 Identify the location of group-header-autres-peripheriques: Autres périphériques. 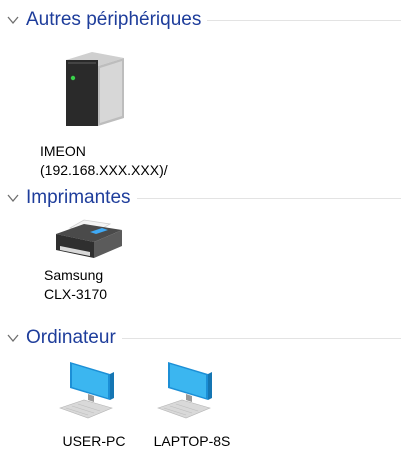
(208, 20).